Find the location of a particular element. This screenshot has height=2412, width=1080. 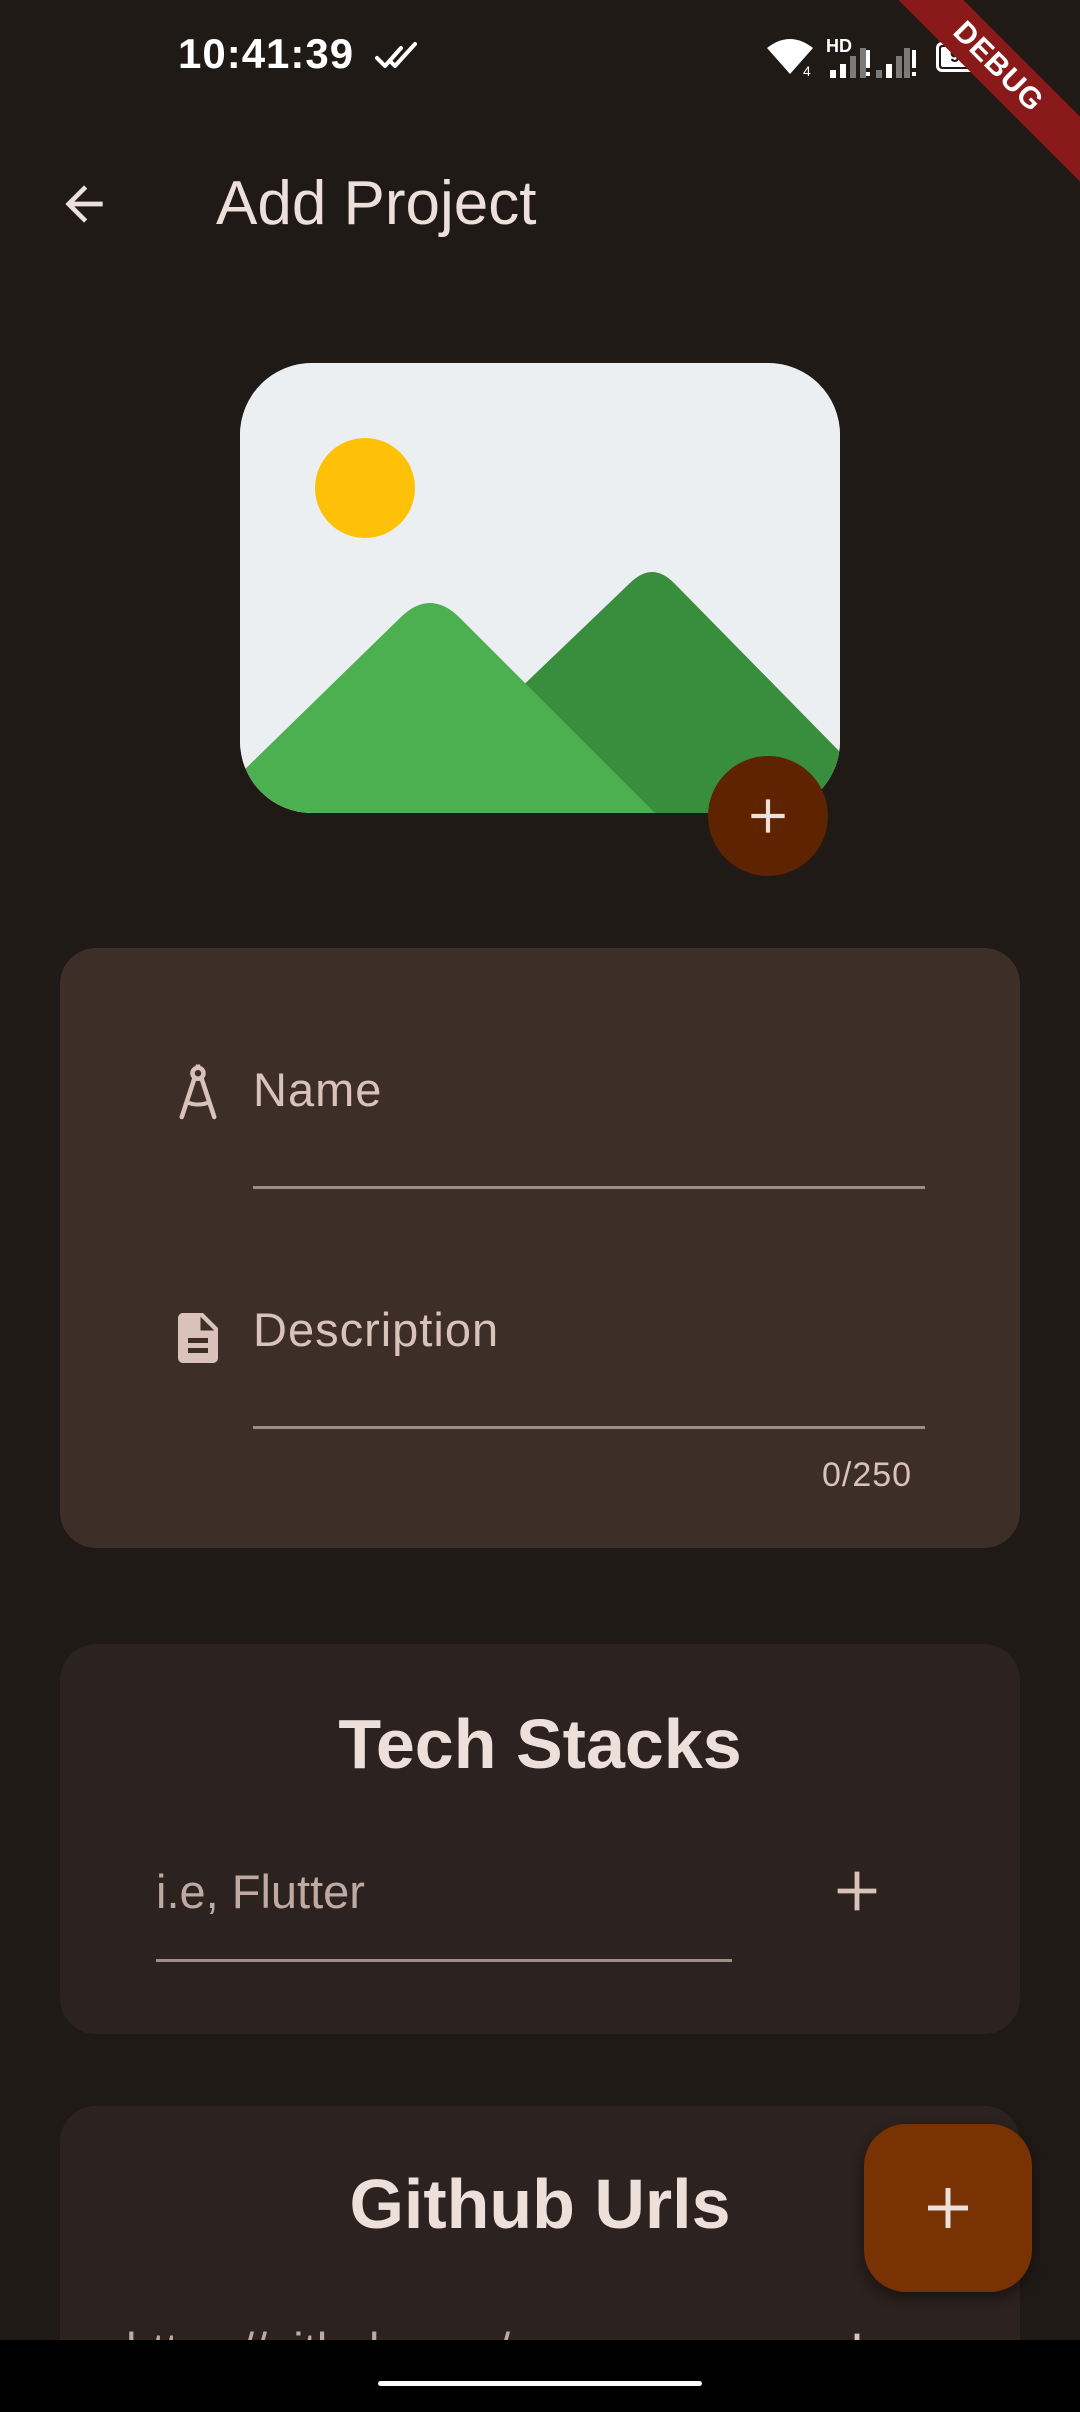

tech-stack-input-underline is located at coordinates (444, 1960).